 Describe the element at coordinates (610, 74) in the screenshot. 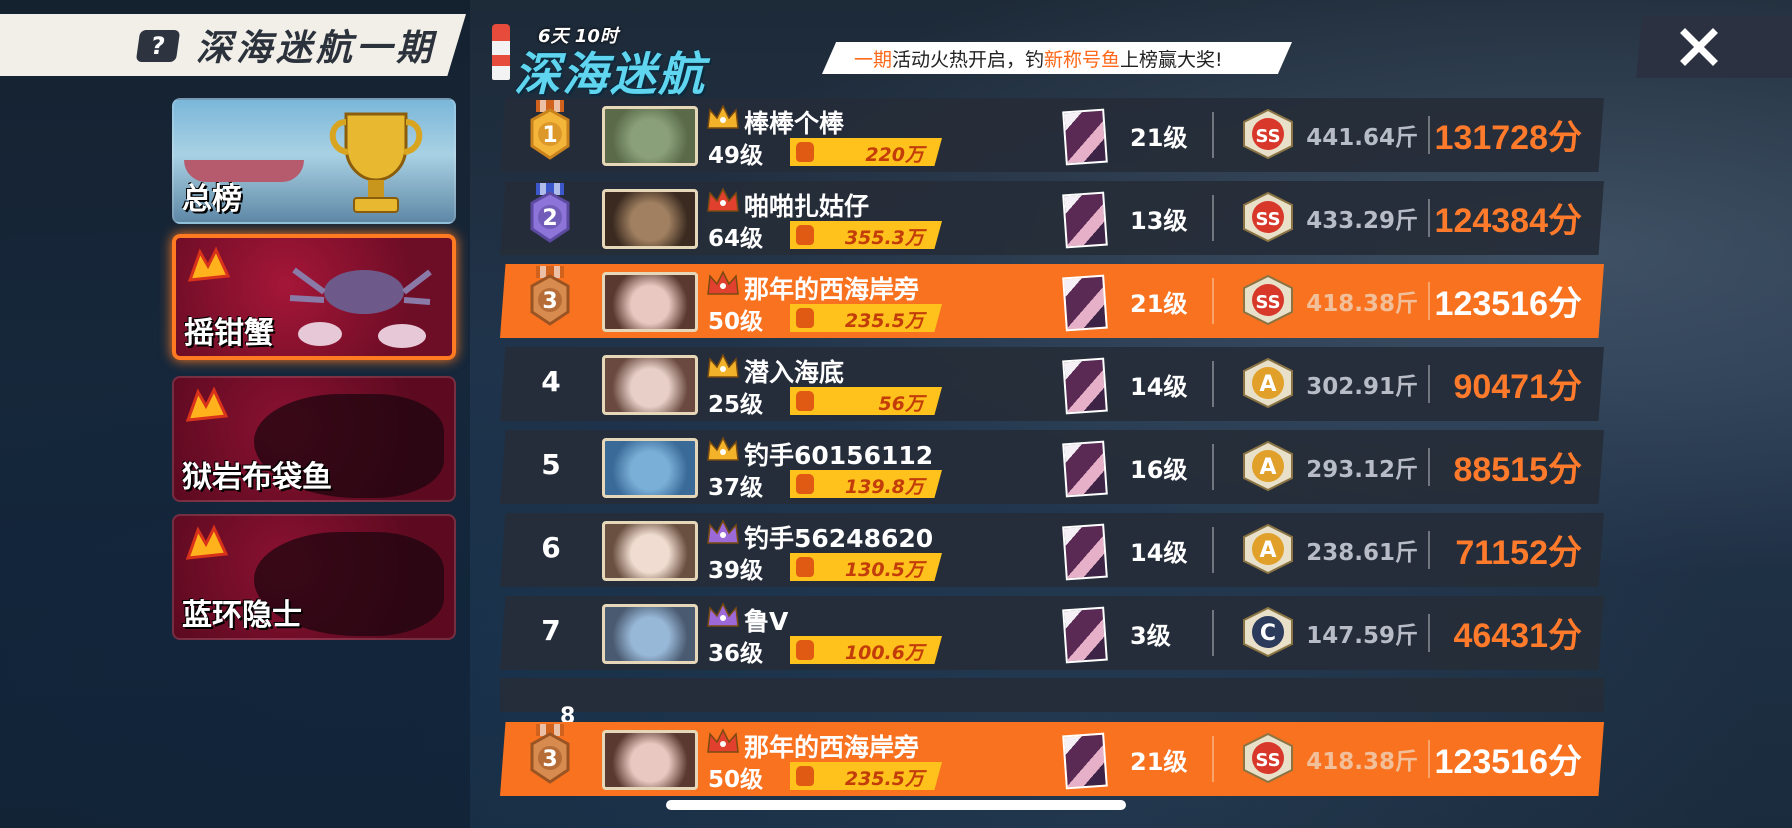

I see `event-logo-text: 深海迷航` at that location.